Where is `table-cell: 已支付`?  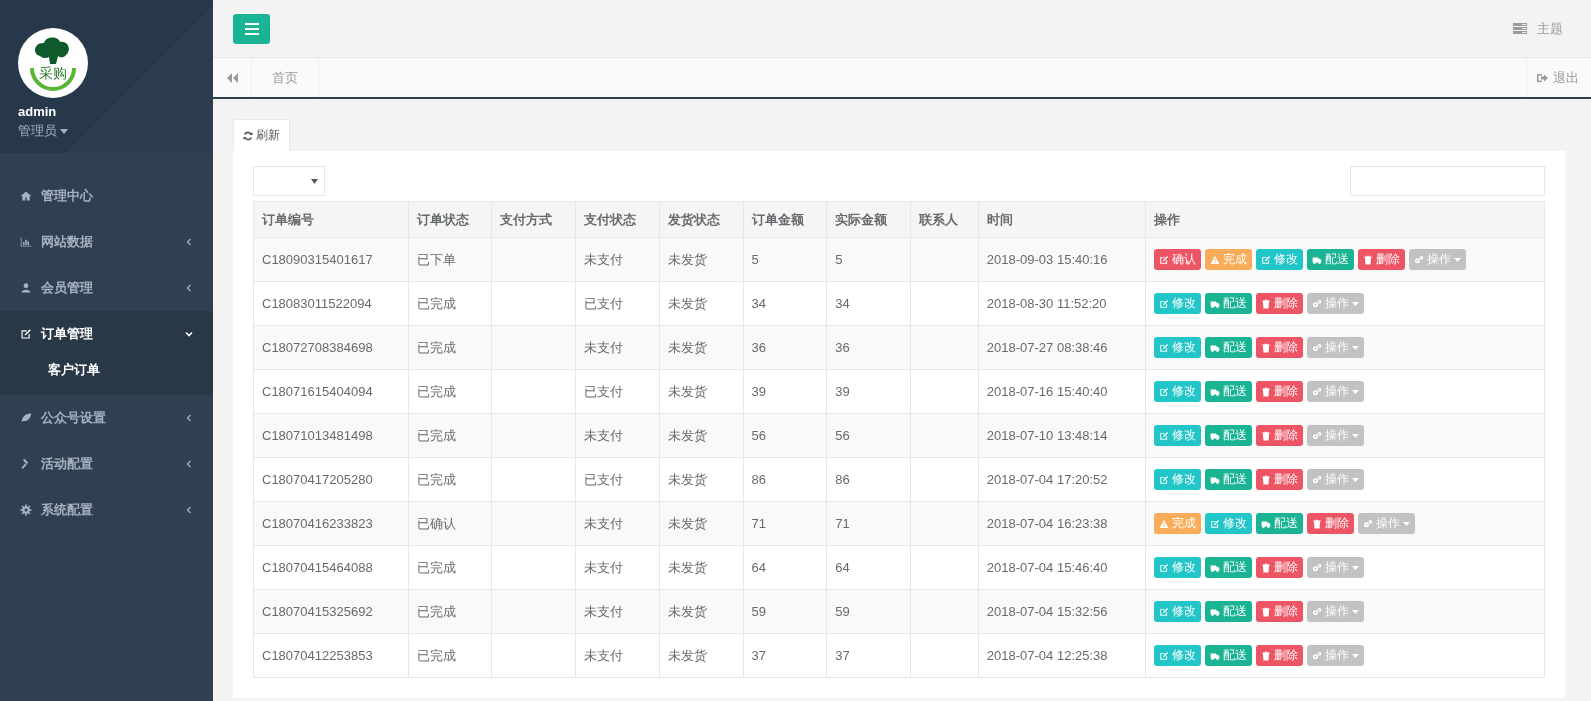
table-cell: 已支付 is located at coordinates (617, 303).